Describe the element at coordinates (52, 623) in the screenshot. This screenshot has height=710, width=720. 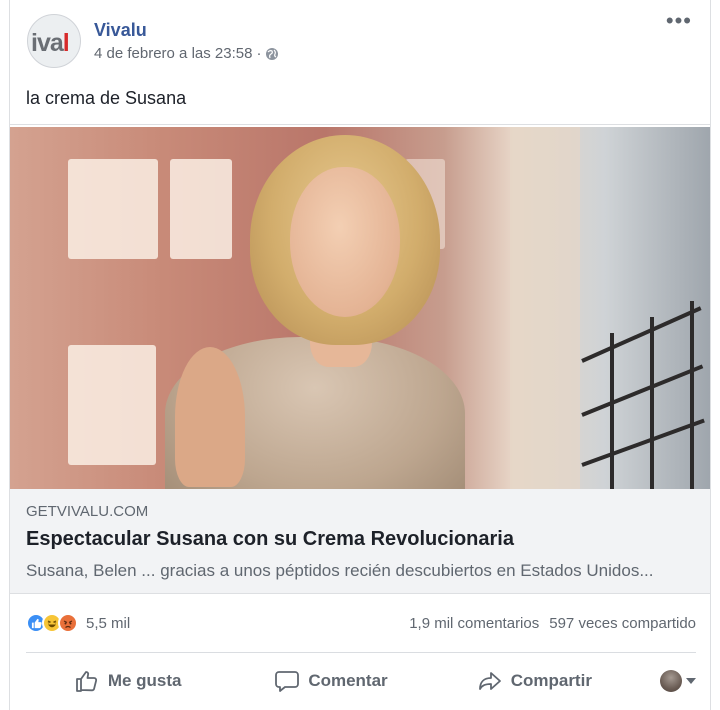
I see `reaction-icons` at that location.